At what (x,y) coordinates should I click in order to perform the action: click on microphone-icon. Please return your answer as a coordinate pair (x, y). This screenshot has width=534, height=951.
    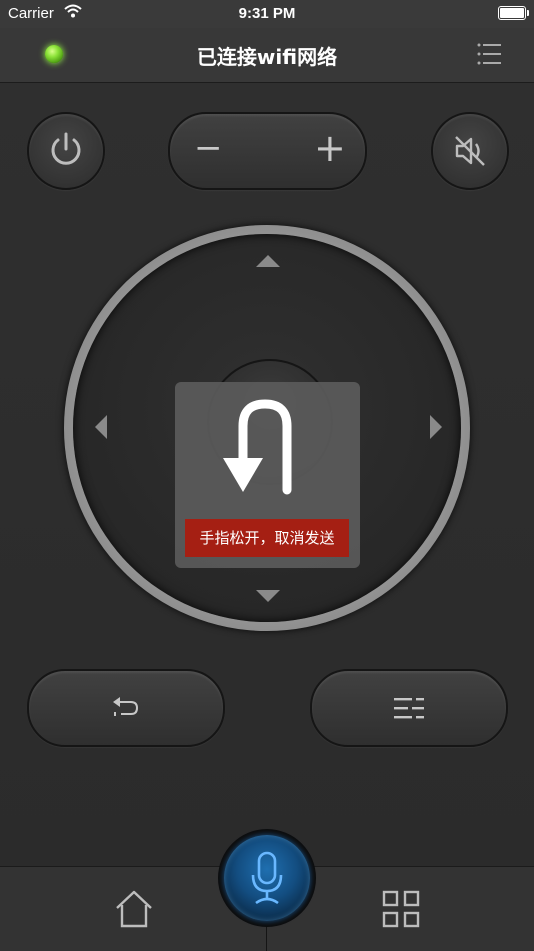
    Looking at the image, I should click on (267, 878).